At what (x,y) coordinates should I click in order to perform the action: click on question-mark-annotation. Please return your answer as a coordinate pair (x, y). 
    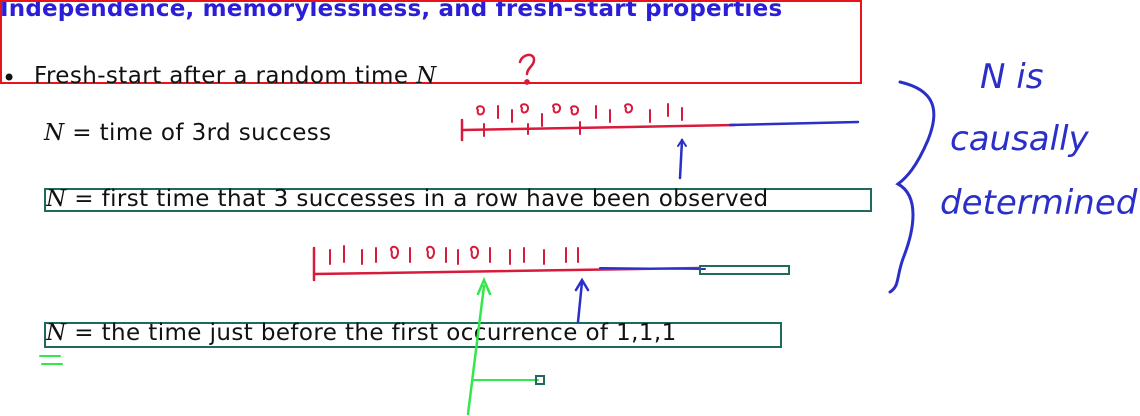
    Looking at the image, I should click on (527, 69).